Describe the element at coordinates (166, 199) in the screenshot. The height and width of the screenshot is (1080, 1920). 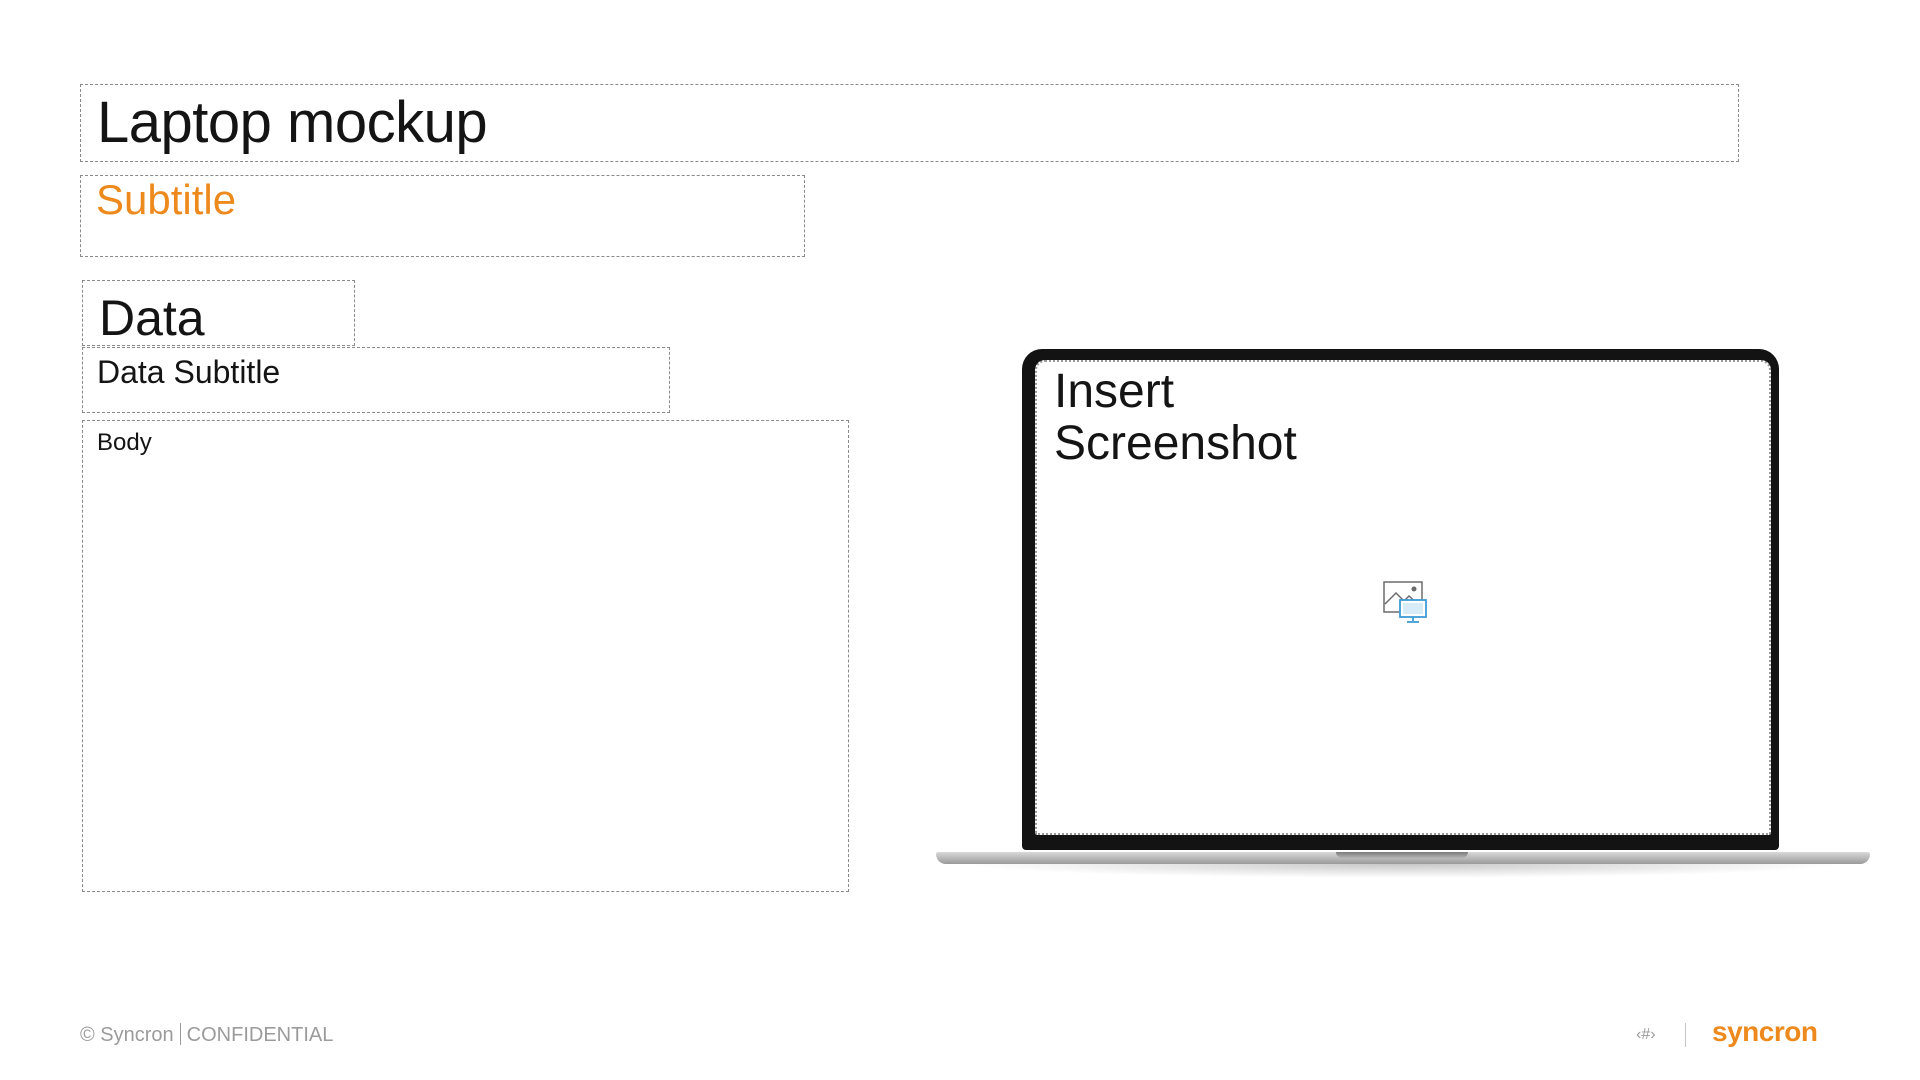
I see `slide-subtitle: Subtitle` at that location.